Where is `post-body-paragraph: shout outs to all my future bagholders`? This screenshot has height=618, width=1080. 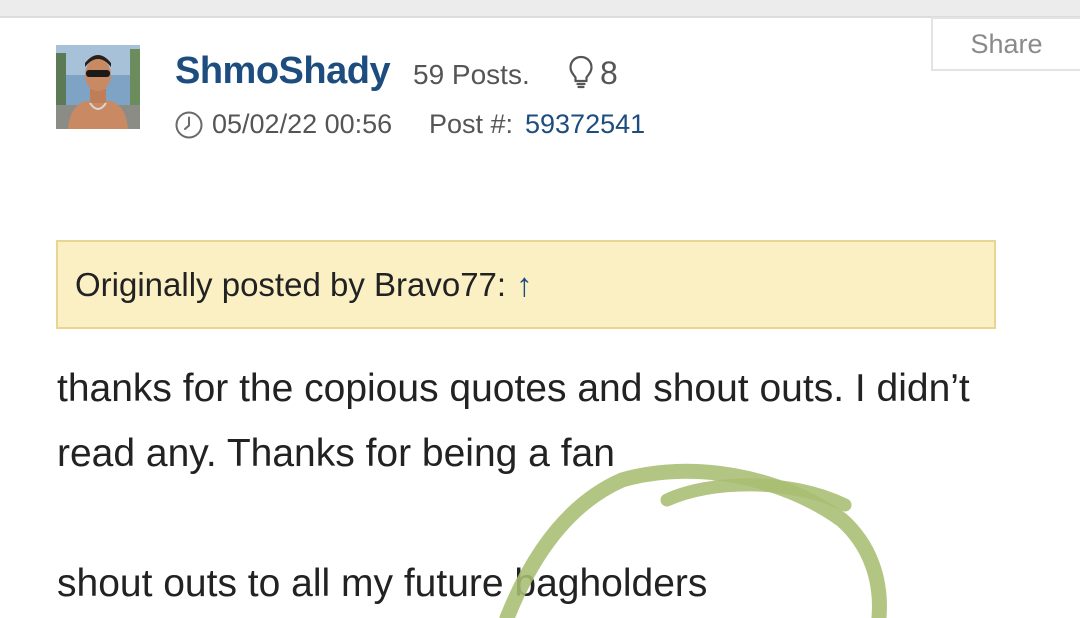 post-body-paragraph: shout outs to all my future bagholders is located at coordinates (382, 583).